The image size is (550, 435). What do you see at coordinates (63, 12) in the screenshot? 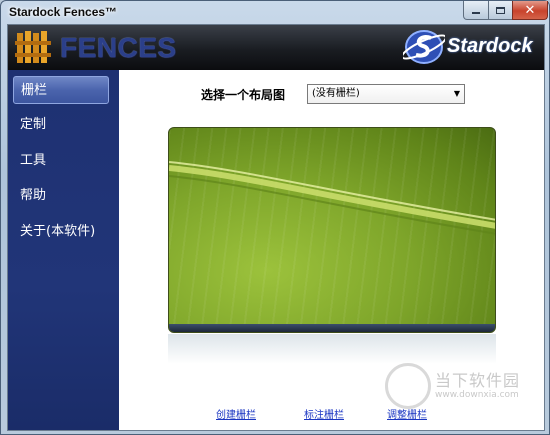
I see `window-title: Stardock Fences™` at bounding box center [63, 12].